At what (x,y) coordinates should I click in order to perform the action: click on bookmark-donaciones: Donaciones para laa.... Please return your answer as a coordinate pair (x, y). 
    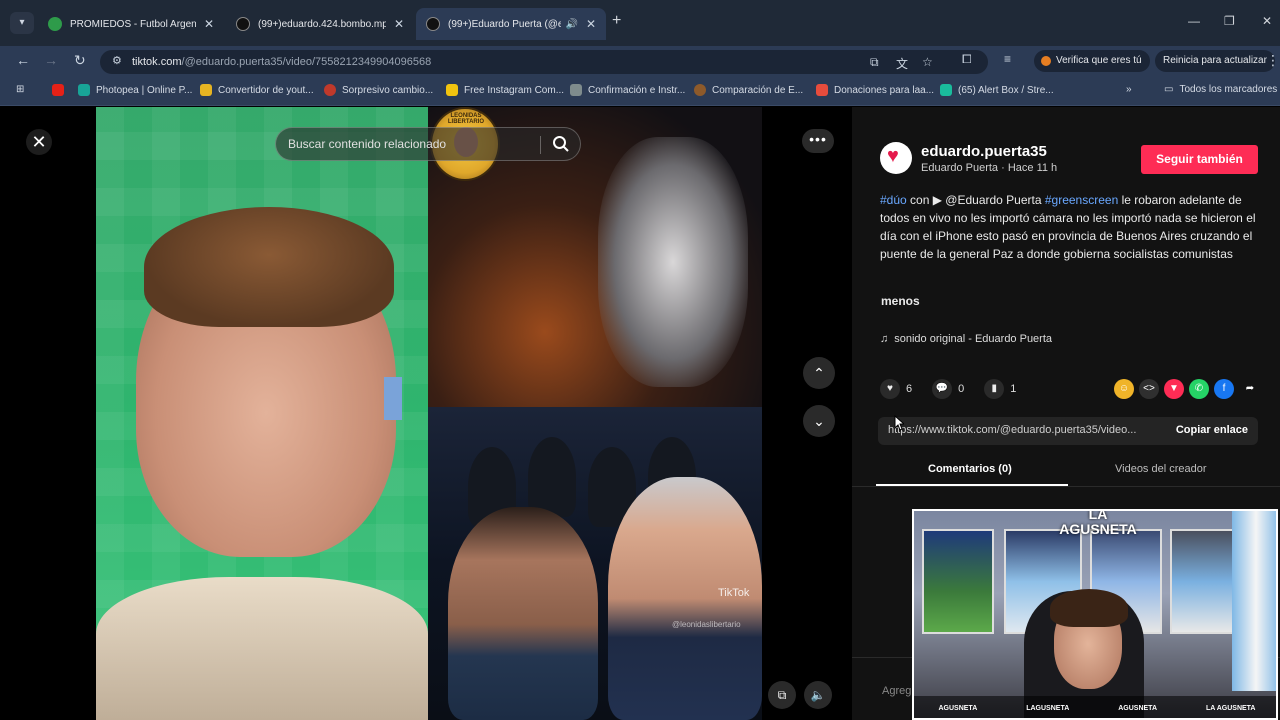
    Looking at the image, I should click on (875, 90).